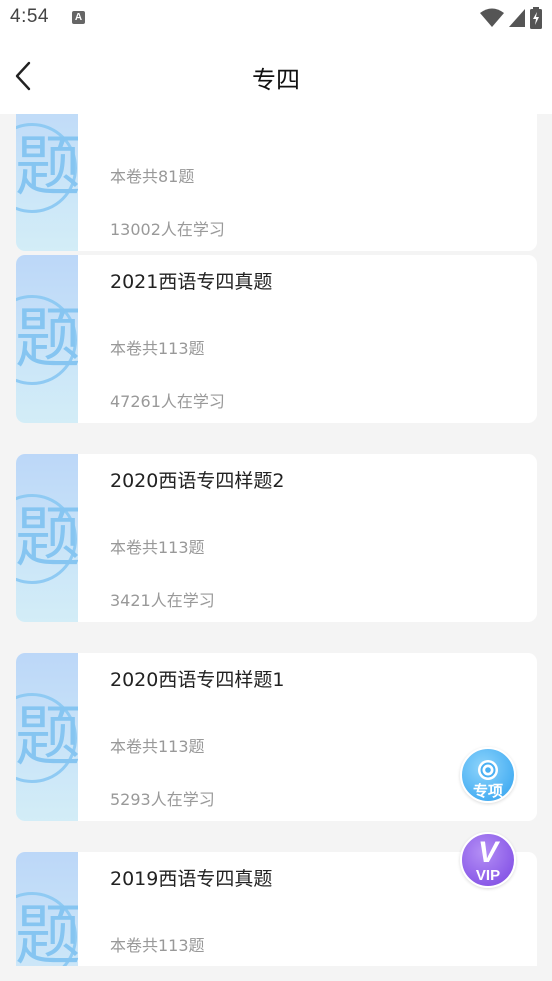  I want to click on paper-card: 题 本卷共81题 13002人在学习, so click(276, 182).